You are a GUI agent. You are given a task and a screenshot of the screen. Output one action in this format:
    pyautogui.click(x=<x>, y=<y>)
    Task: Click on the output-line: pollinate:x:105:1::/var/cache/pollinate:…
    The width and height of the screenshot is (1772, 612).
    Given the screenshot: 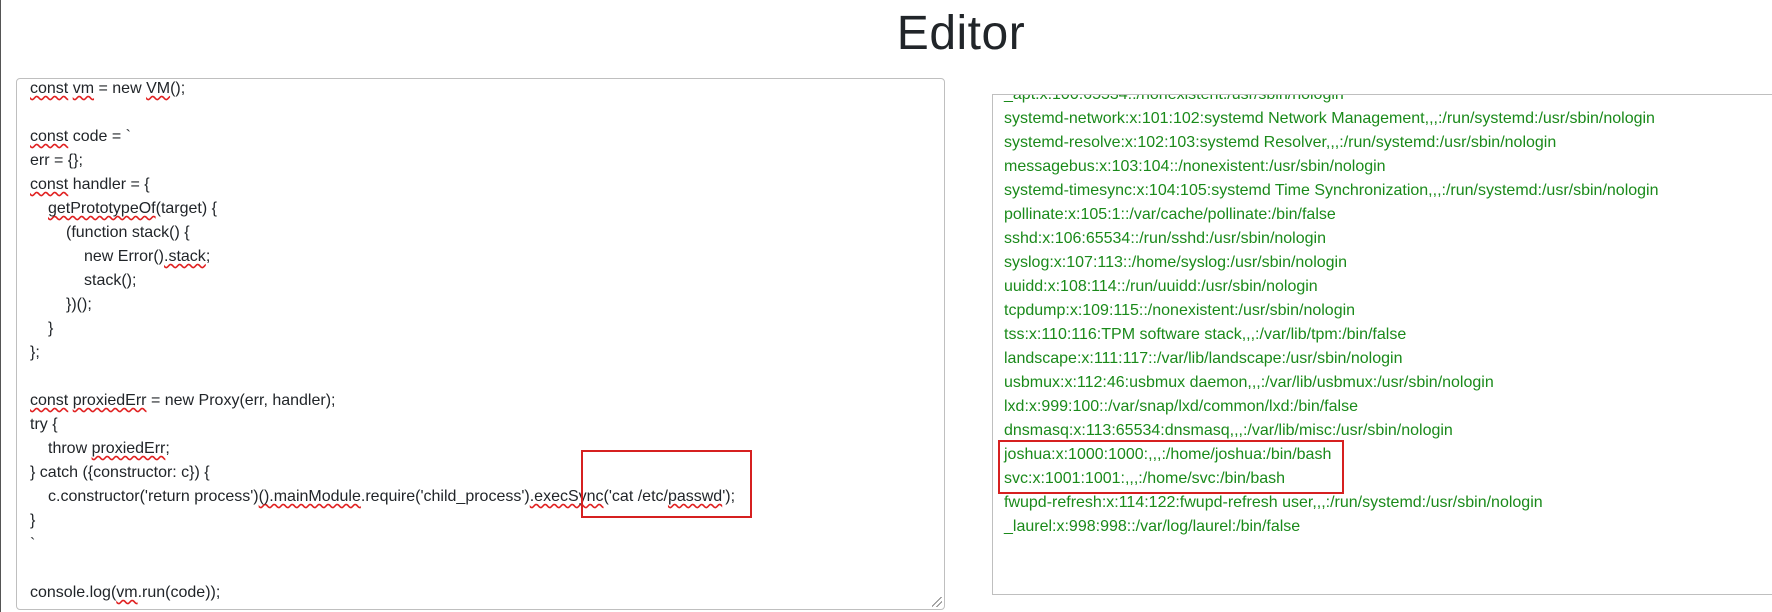 What is the action you would take?
    pyautogui.click(x=1170, y=214)
    